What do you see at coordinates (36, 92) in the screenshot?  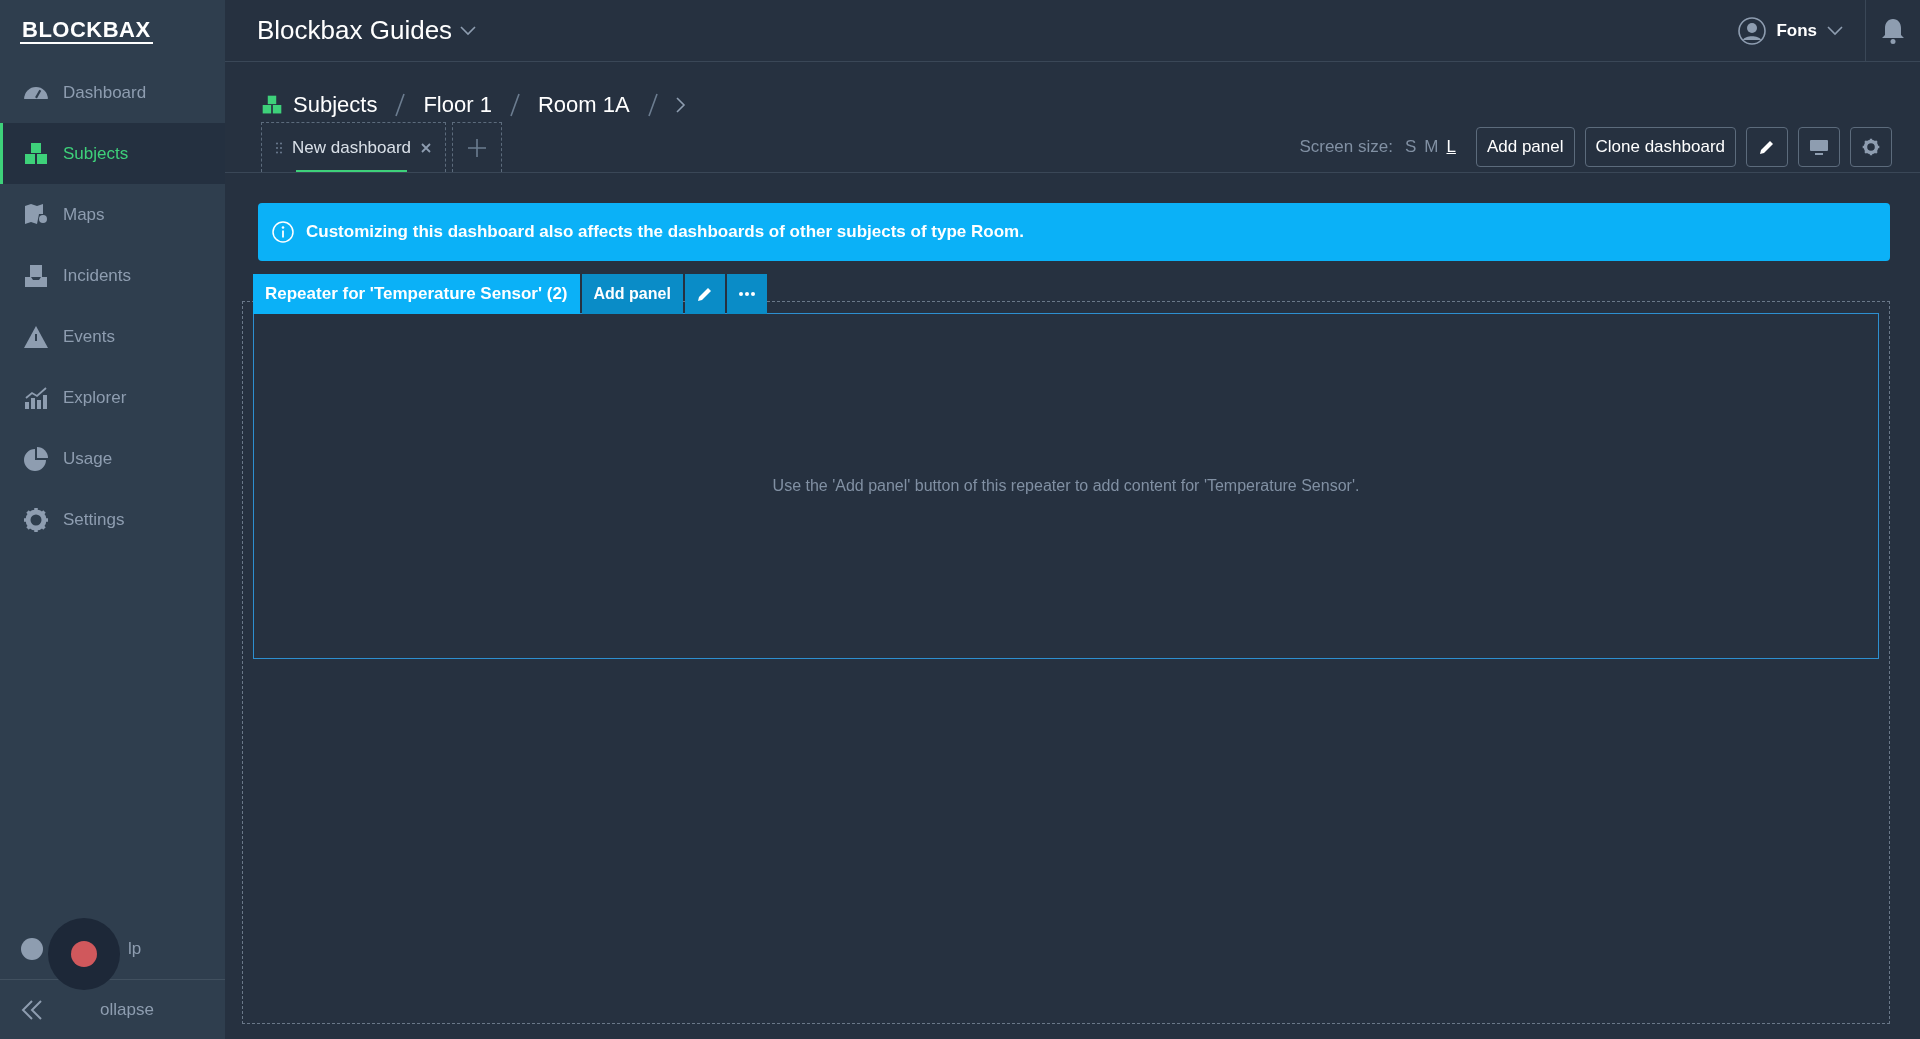 I see `gauge-icon` at bounding box center [36, 92].